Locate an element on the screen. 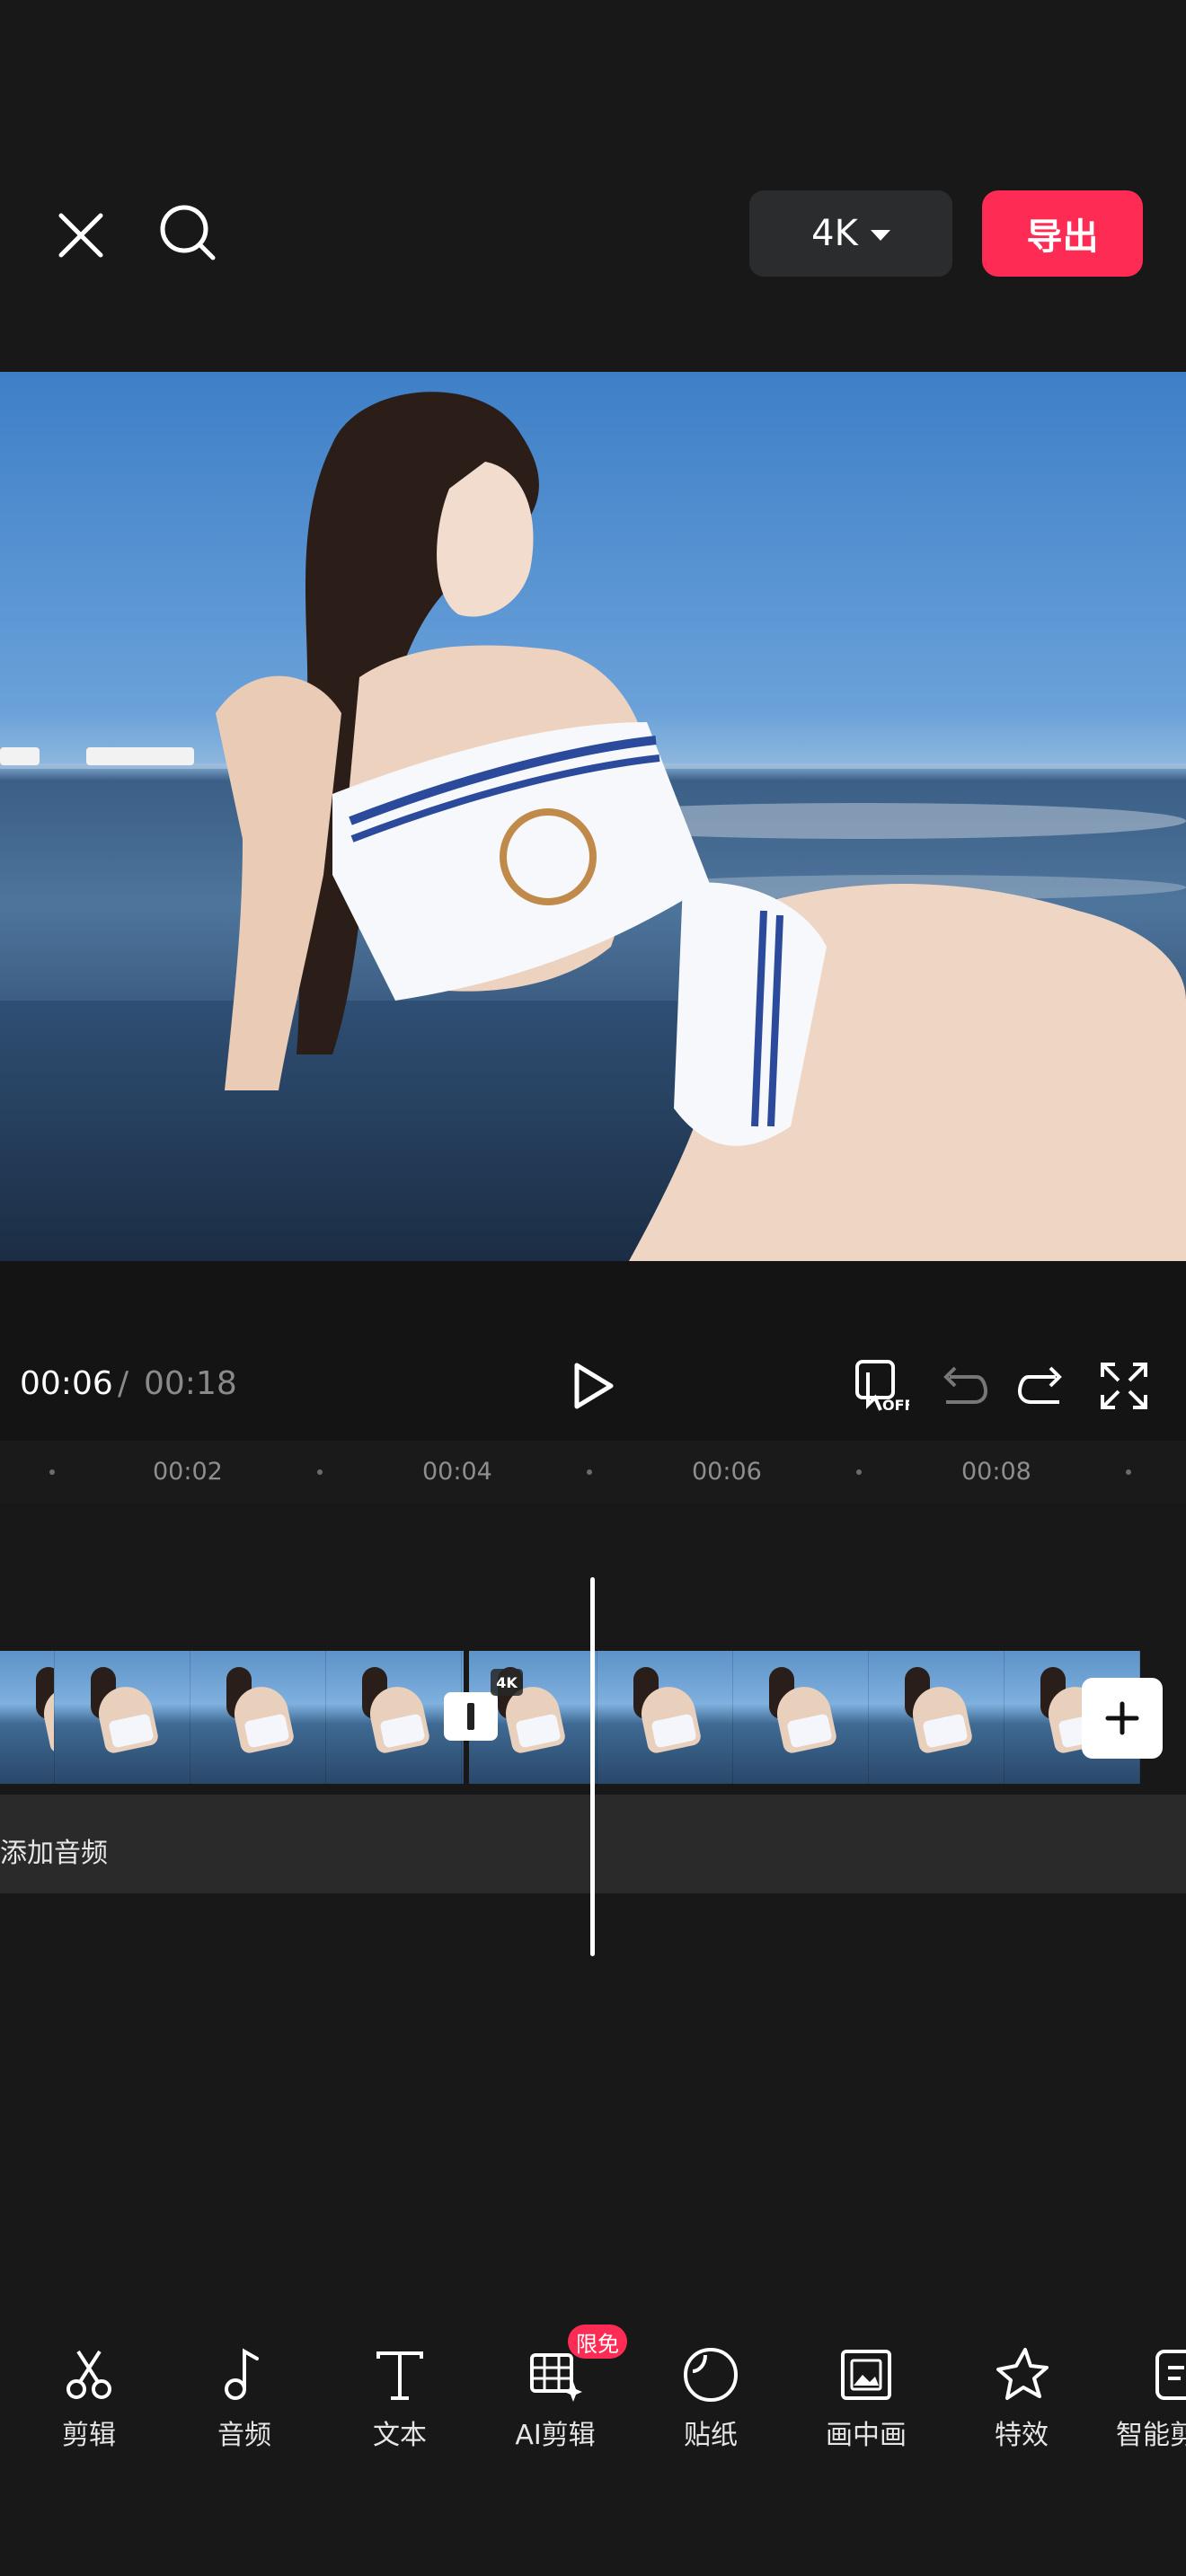  tool-picture-in-picture: 画中画 is located at coordinates (866, 2404).